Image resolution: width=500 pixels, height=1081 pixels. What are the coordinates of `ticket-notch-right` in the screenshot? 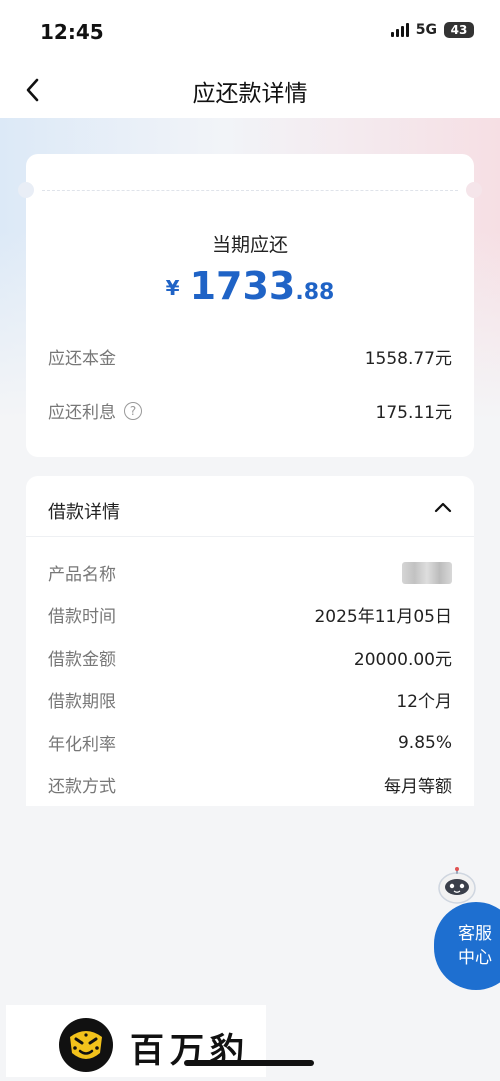 It's located at (474, 190).